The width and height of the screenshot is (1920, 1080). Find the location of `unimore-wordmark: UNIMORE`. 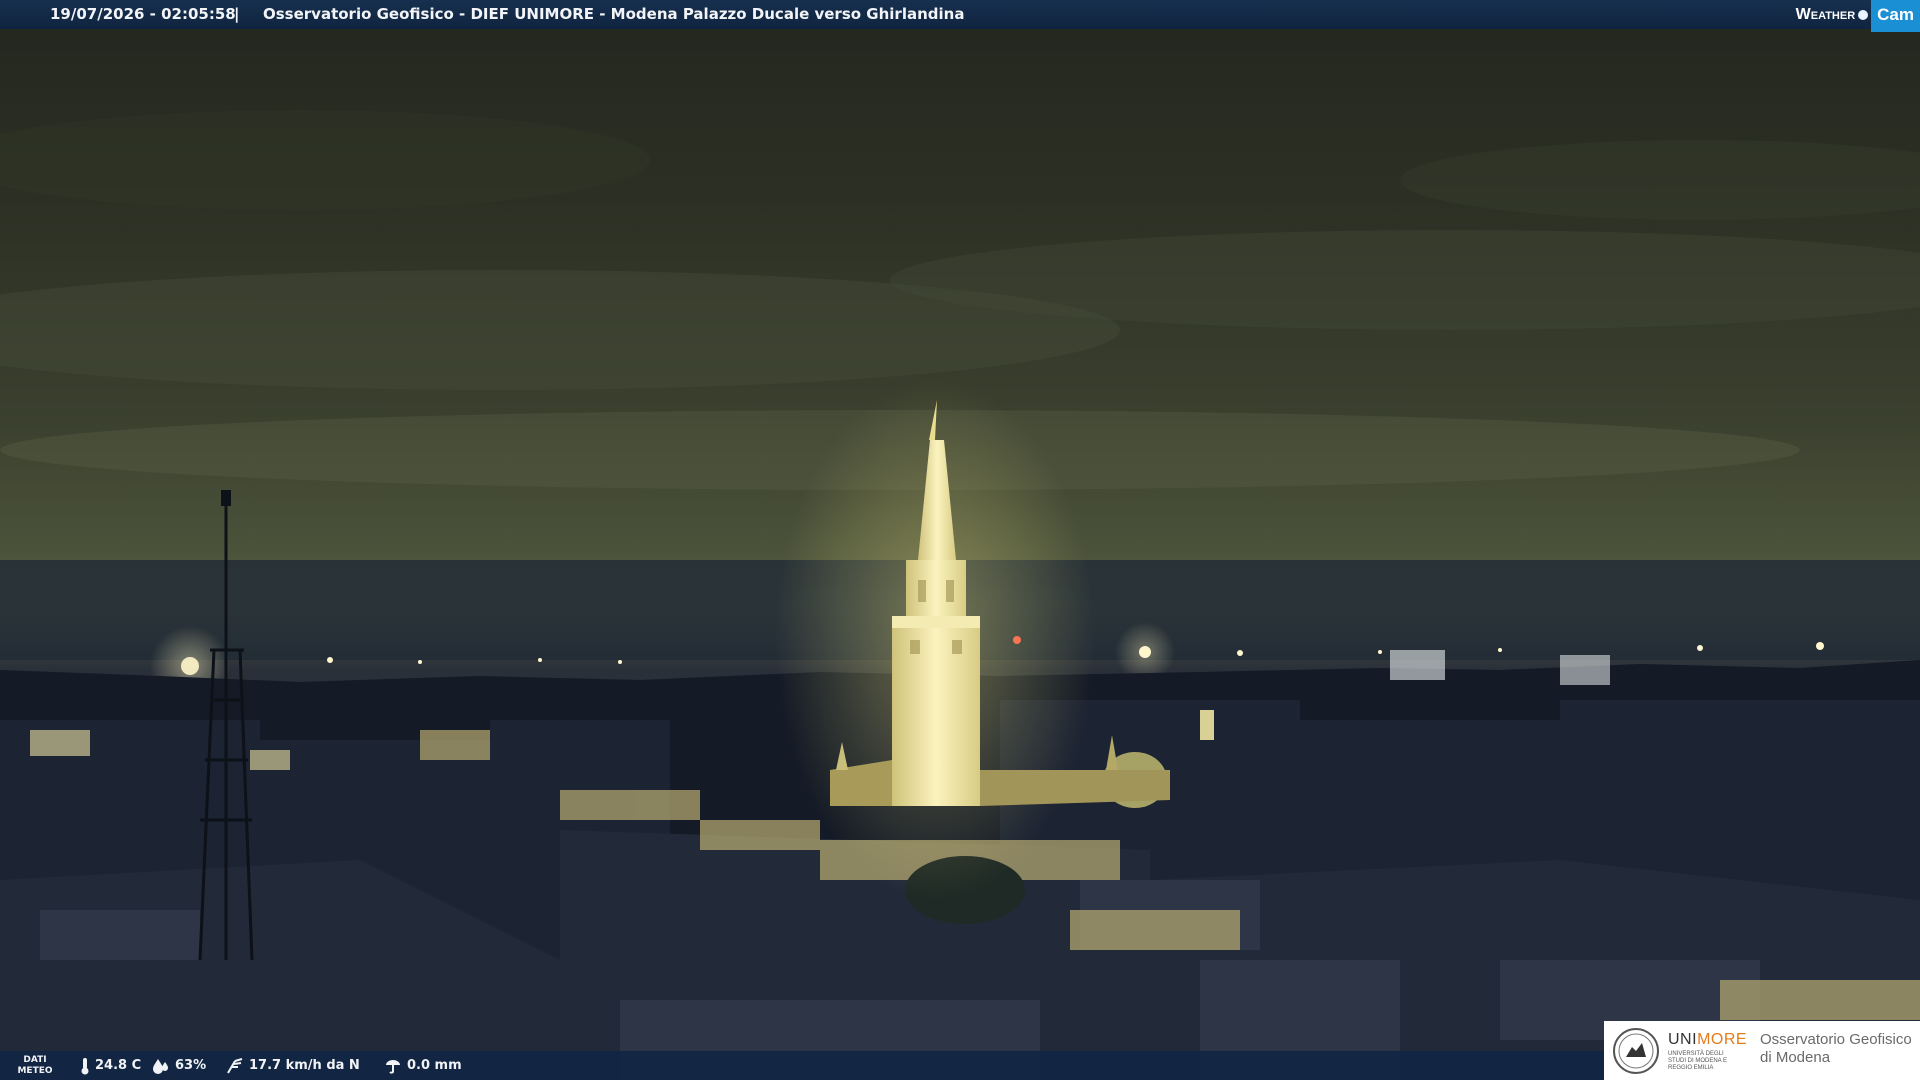

unimore-wordmark: UNIMORE is located at coordinates (1708, 1039).